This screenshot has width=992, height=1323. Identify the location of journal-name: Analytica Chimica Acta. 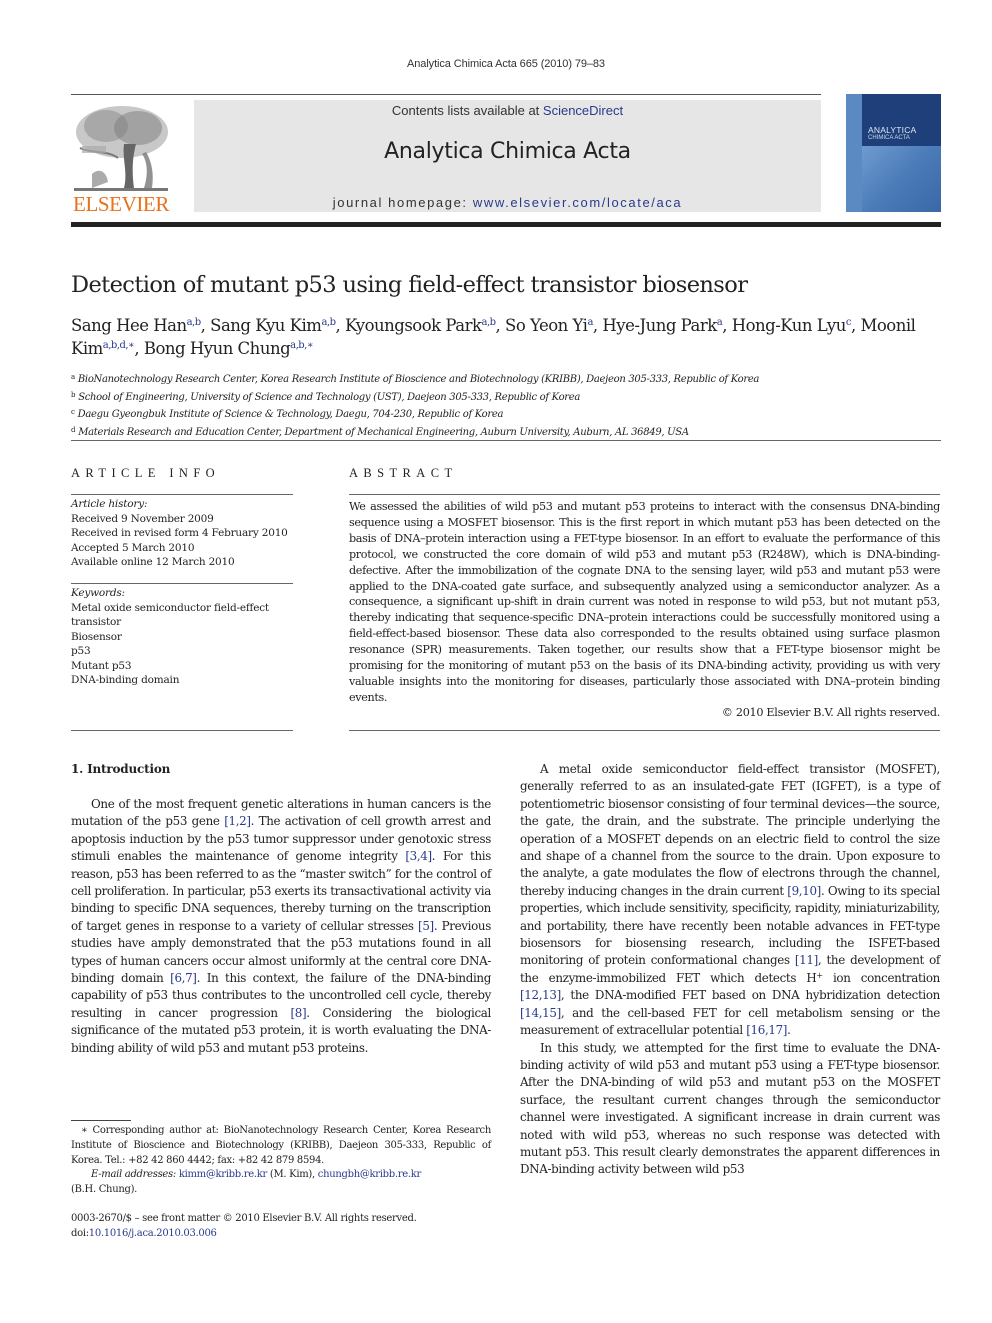
(507, 151).